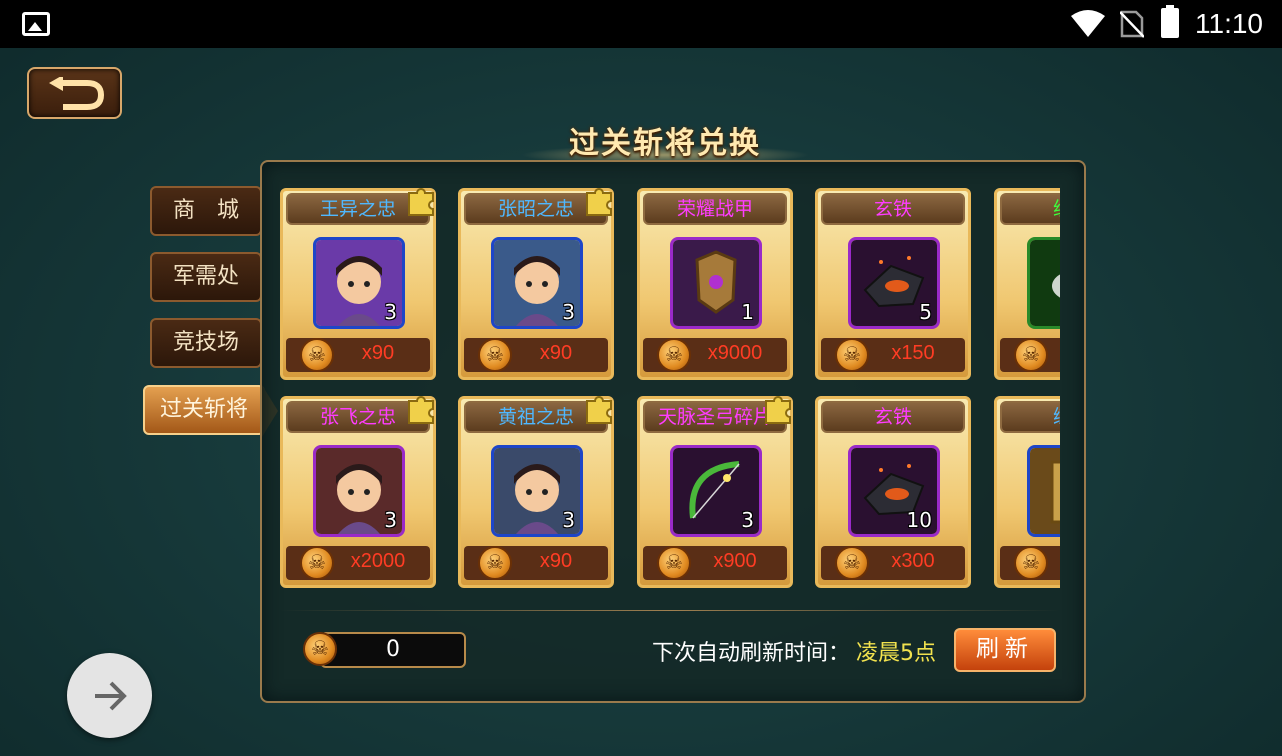  I want to click on exchange-item-card: 荣耀战甲 1 x9000, so click(715, 284).